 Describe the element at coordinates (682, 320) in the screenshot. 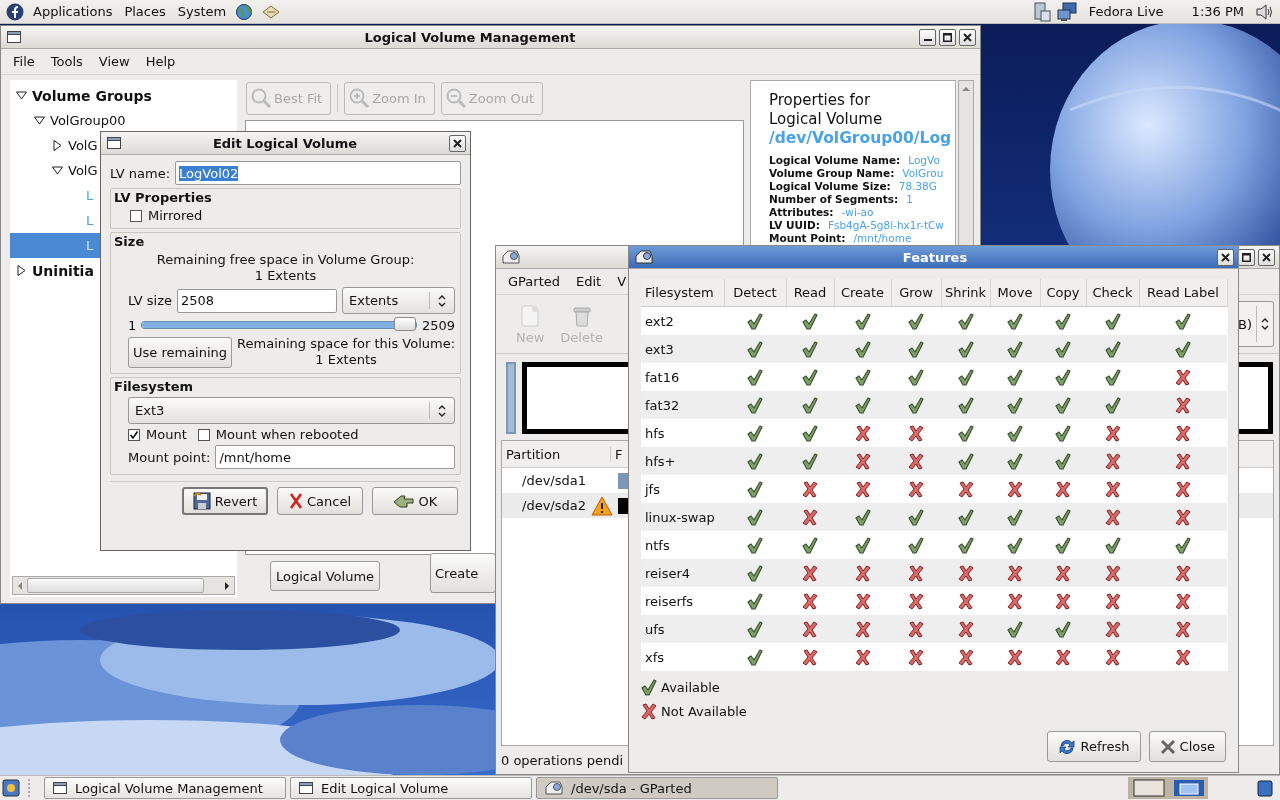

I see `filesystem-name: ext2` at that location.